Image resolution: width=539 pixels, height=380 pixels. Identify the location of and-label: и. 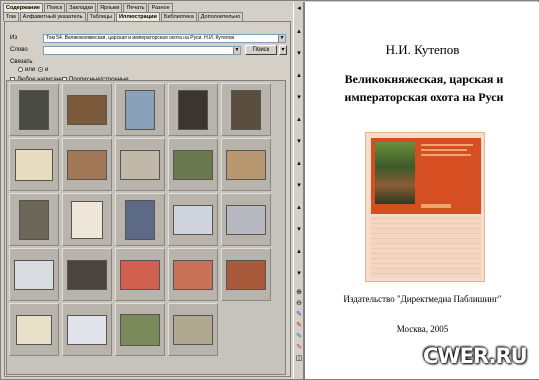
(47, 70).